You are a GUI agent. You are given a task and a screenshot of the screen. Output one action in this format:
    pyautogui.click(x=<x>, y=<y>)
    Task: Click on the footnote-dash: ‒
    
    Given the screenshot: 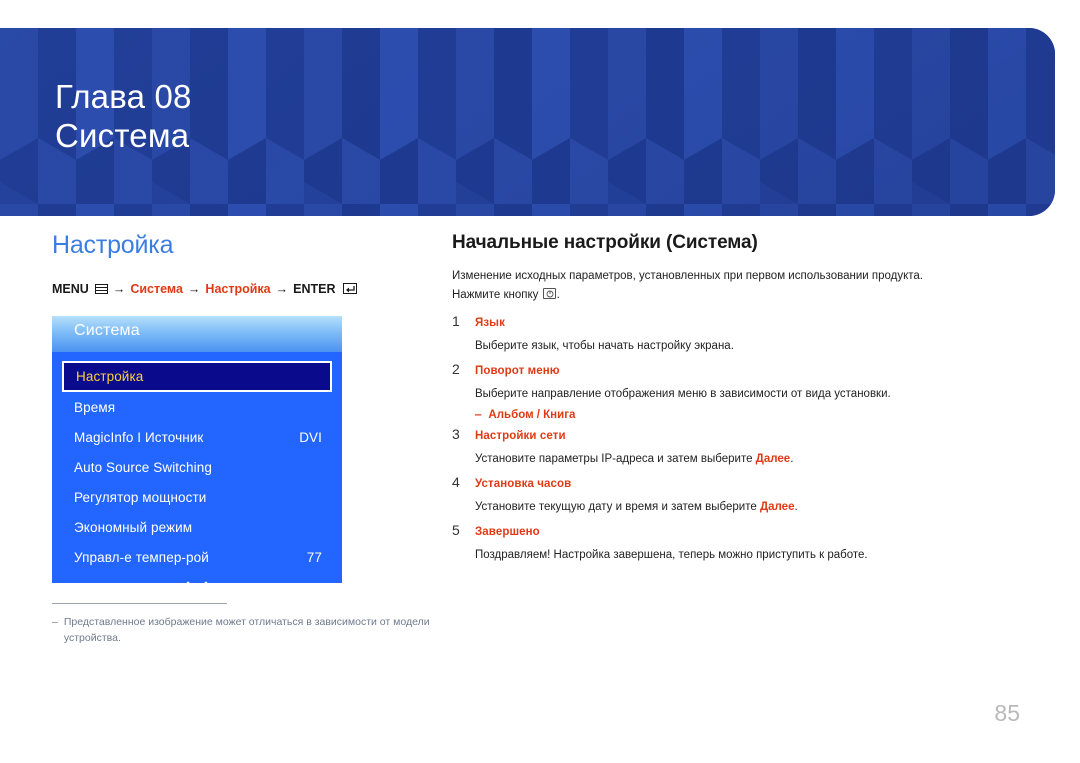 What is the action you would take?
    pyautogui.click(x=55, y=622)
    